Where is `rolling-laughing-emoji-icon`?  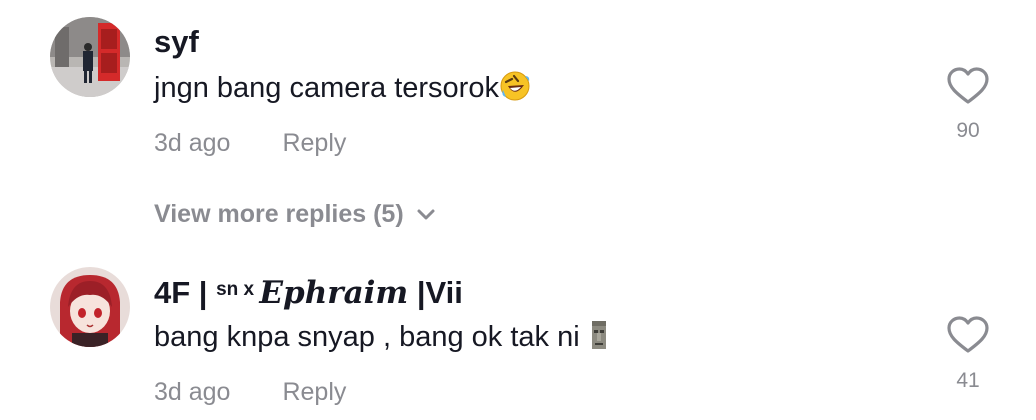
rolling-laughing-emoji-icon is located at coordinates (515, 86).